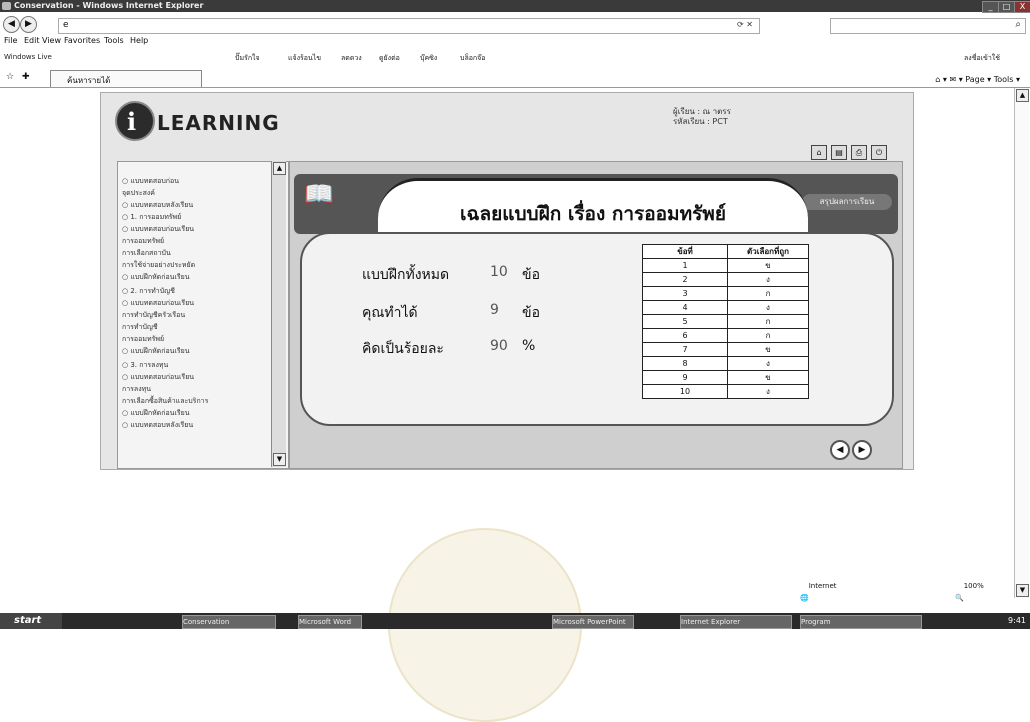 This screenshot has height=722, width=1030. Describe the element at coordinates (1022, 590) in the screenshot. I see `page-scroll-down-icon: ▼` at that location.